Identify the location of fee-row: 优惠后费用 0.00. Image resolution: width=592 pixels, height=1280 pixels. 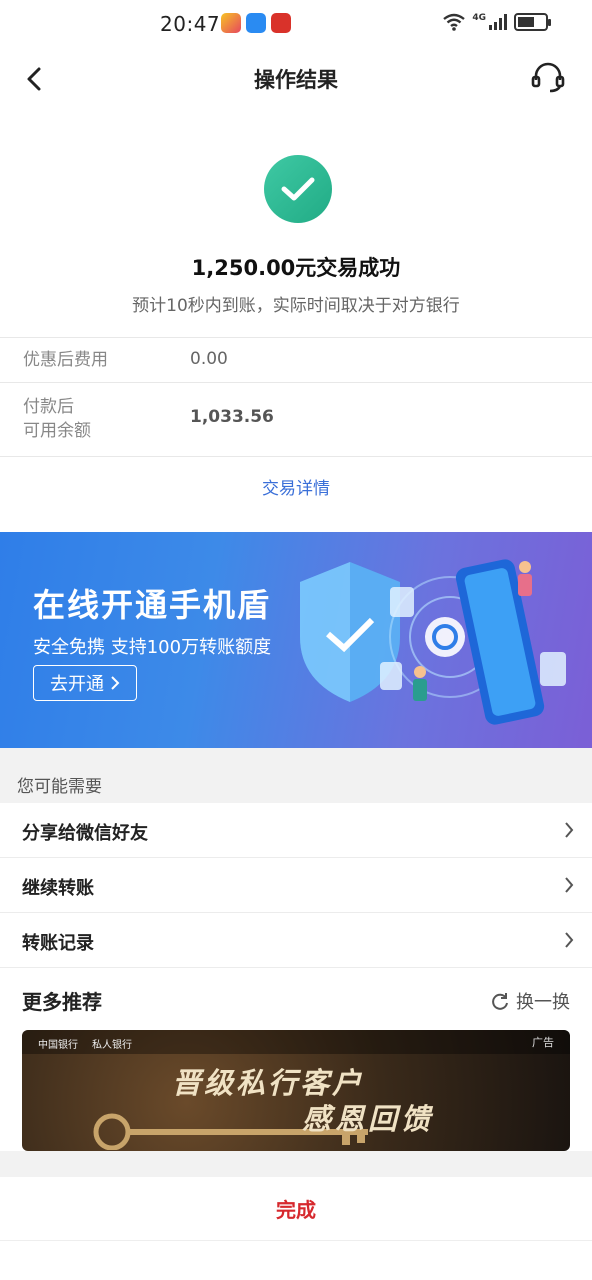
(296, 359).